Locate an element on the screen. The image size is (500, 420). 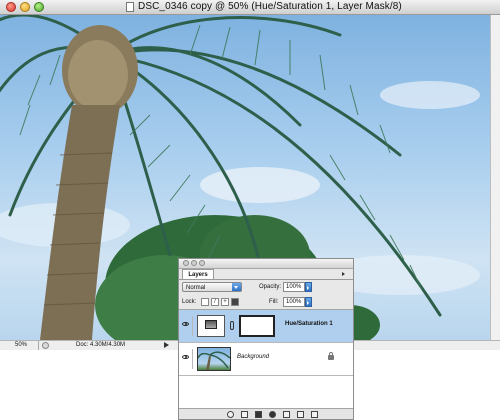
palette-zoom-button is located at coordinates (202, 263).